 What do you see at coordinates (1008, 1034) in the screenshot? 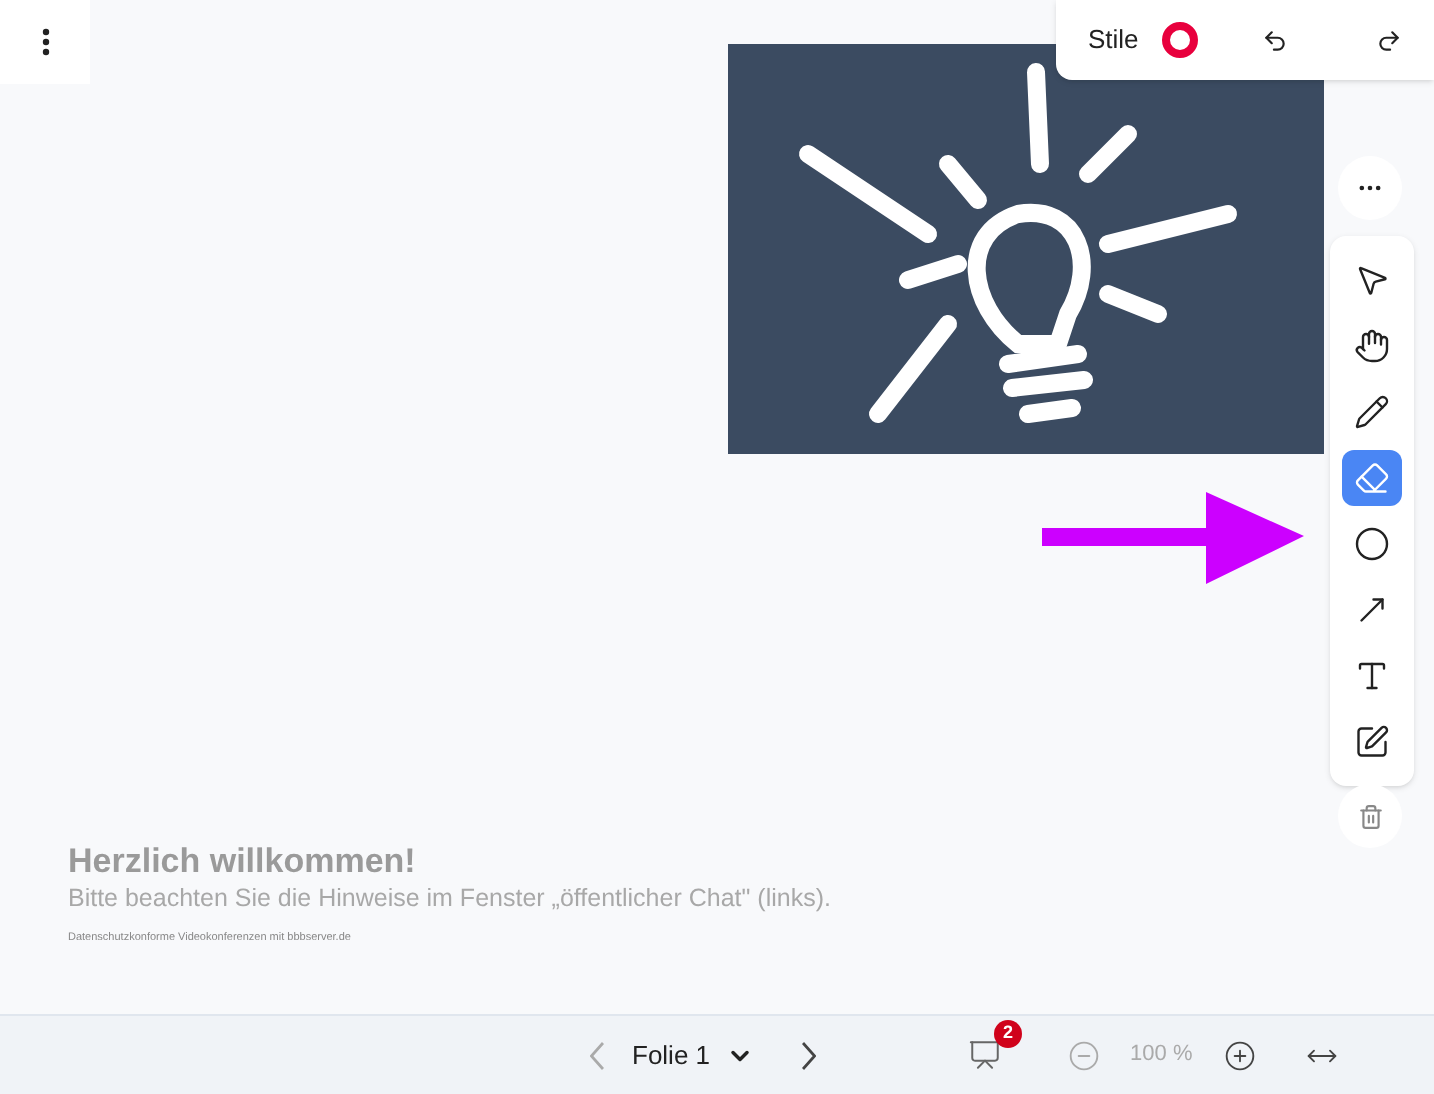
I see `notification-badge: 2` at bounding box center [1008, 1034].